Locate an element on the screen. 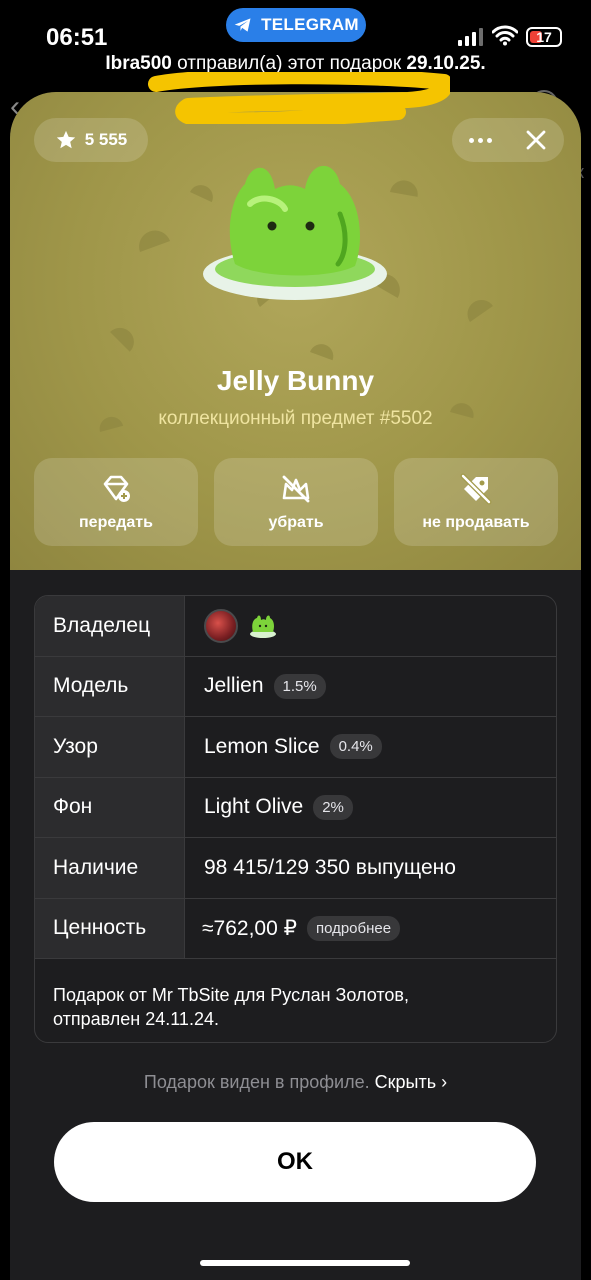 This screenshot has width=591, height=1280. model-label: Модель is located at coordinates (110, 686).